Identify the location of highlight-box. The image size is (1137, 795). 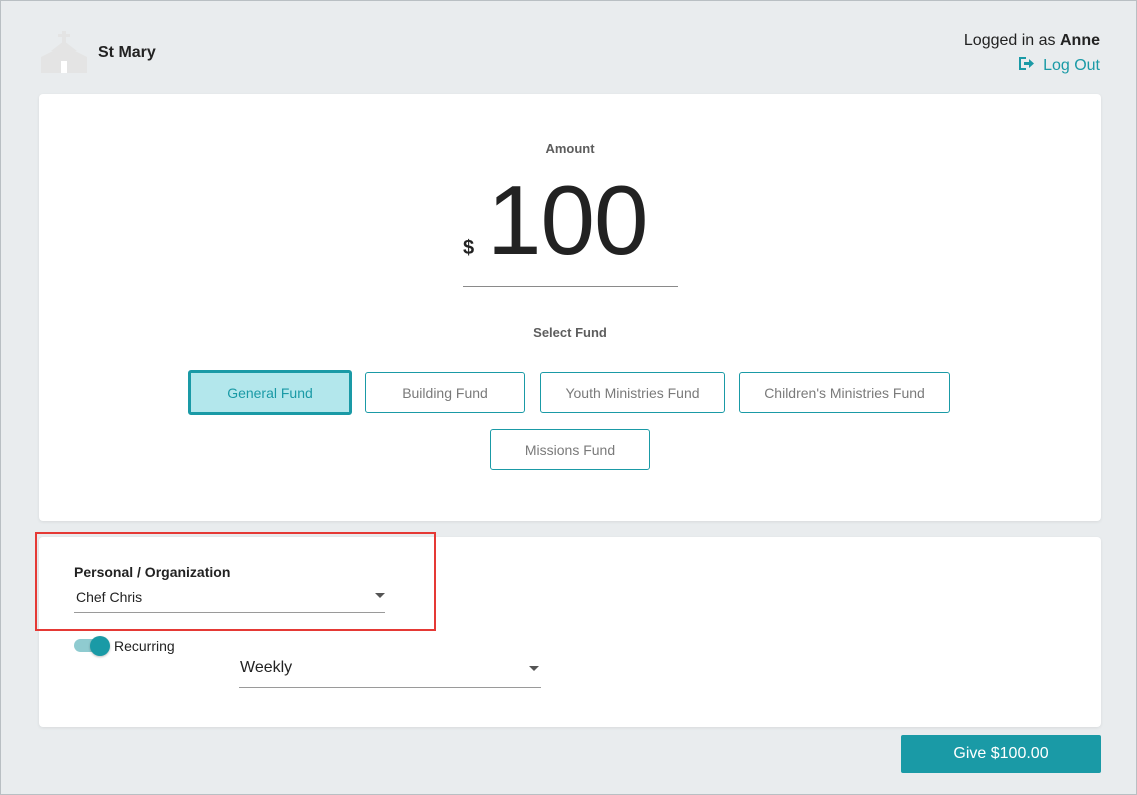
(235, 581).